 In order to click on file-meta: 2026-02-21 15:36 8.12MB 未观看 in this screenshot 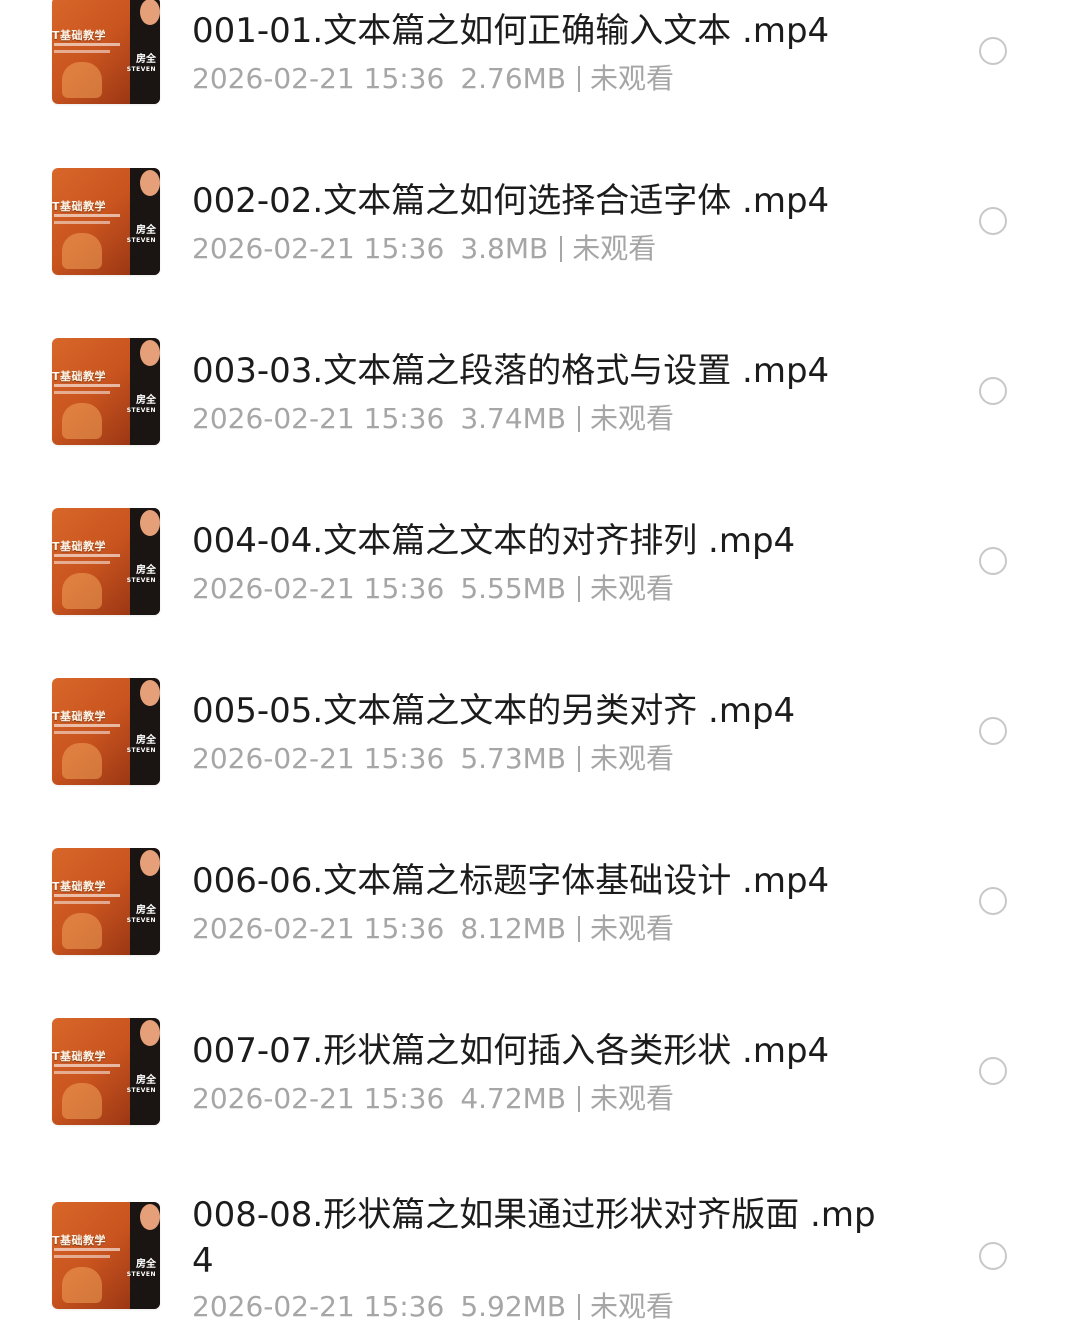, I will do `click(433, 929)`.